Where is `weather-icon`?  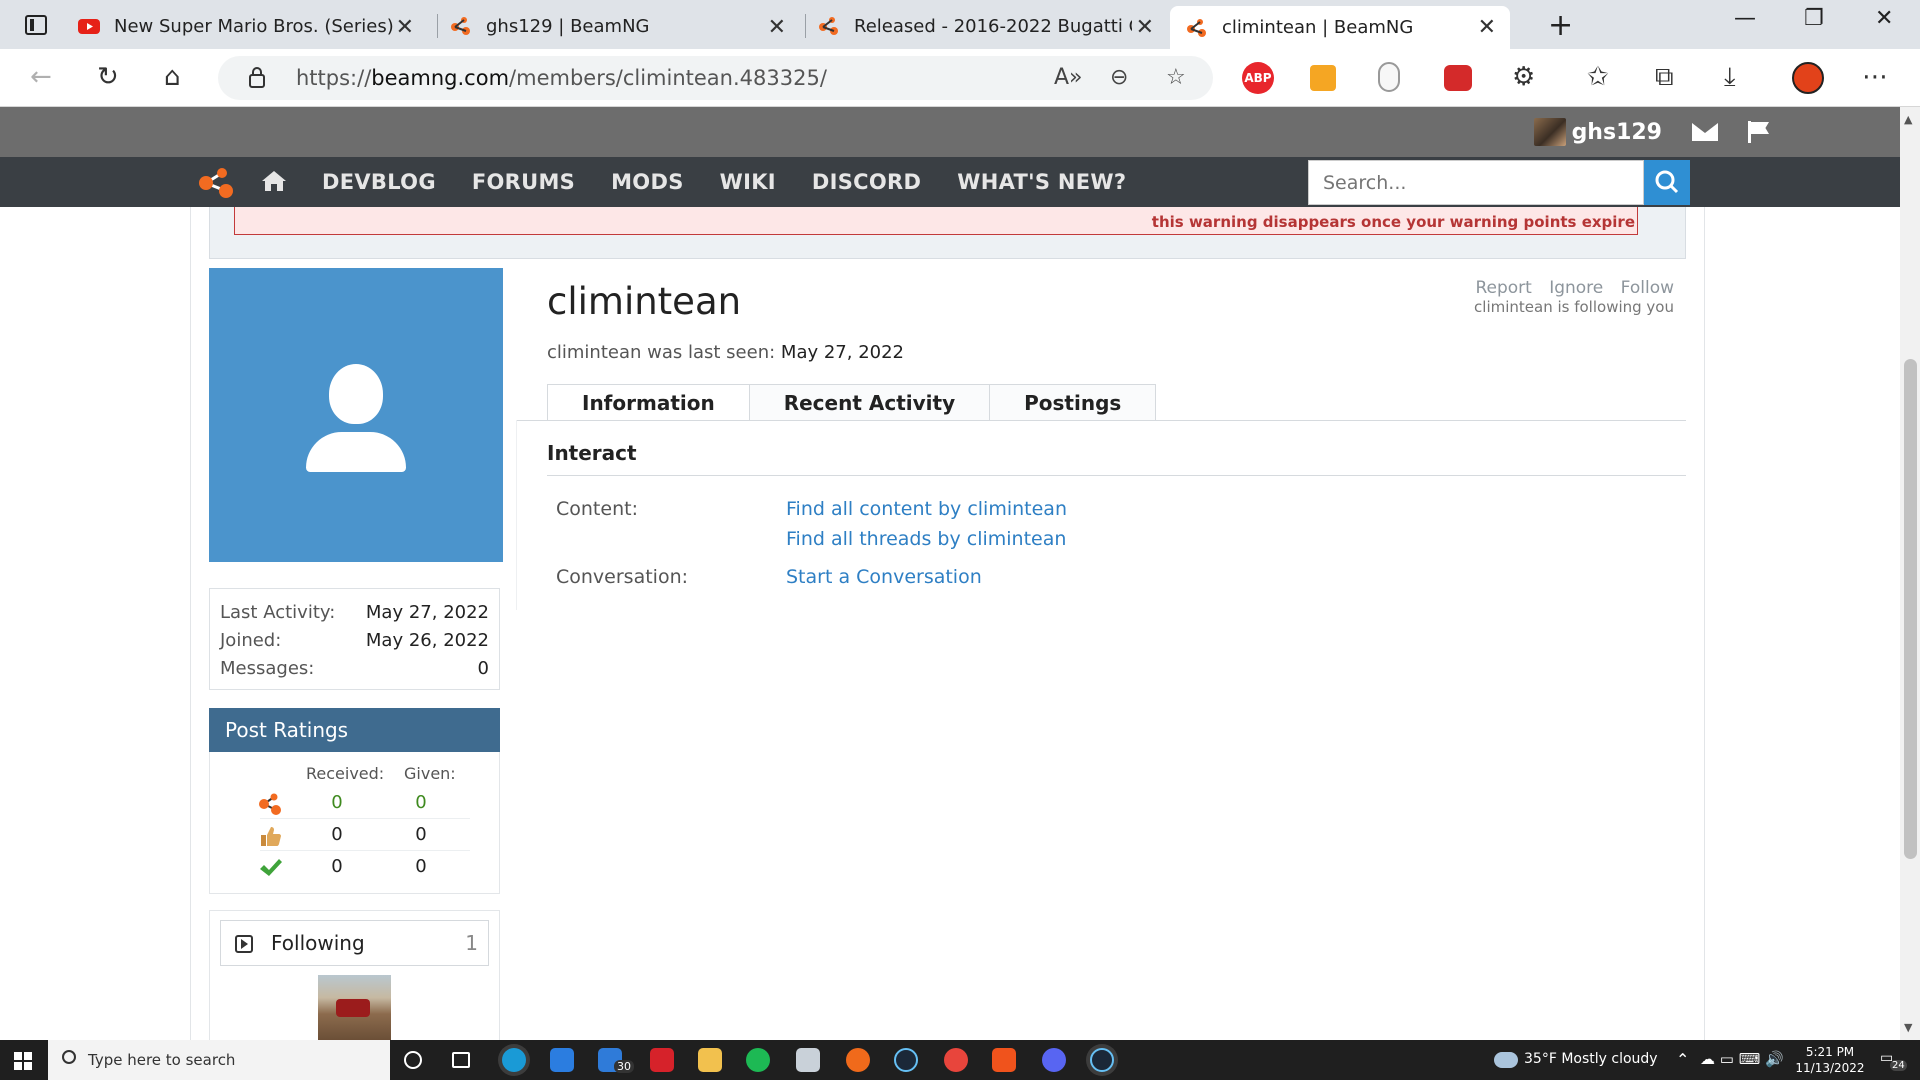
weather-icon is located at coordinates (1506, 1060).